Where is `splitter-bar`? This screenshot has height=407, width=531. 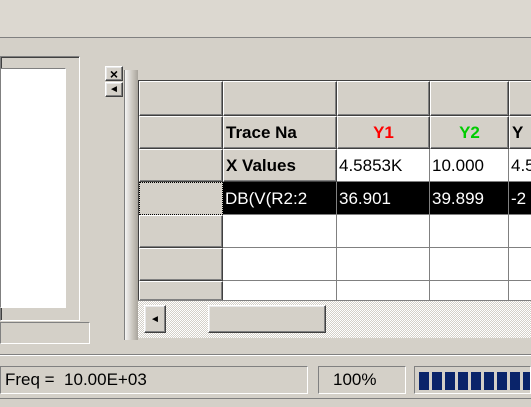
splitter-bar is located at coordinates (131, 205).